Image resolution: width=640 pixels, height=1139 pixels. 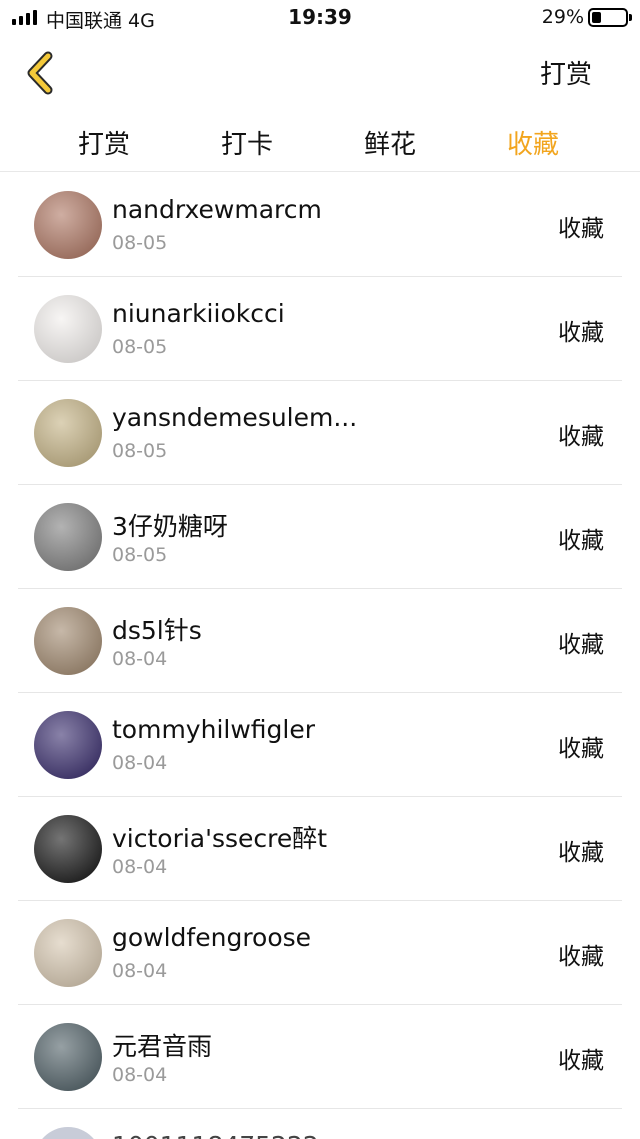 What do you see at coordinates (220, 838) in the screenshot?
I see `username: victoria'ssecre醉t` at bounding box center [220, 838].